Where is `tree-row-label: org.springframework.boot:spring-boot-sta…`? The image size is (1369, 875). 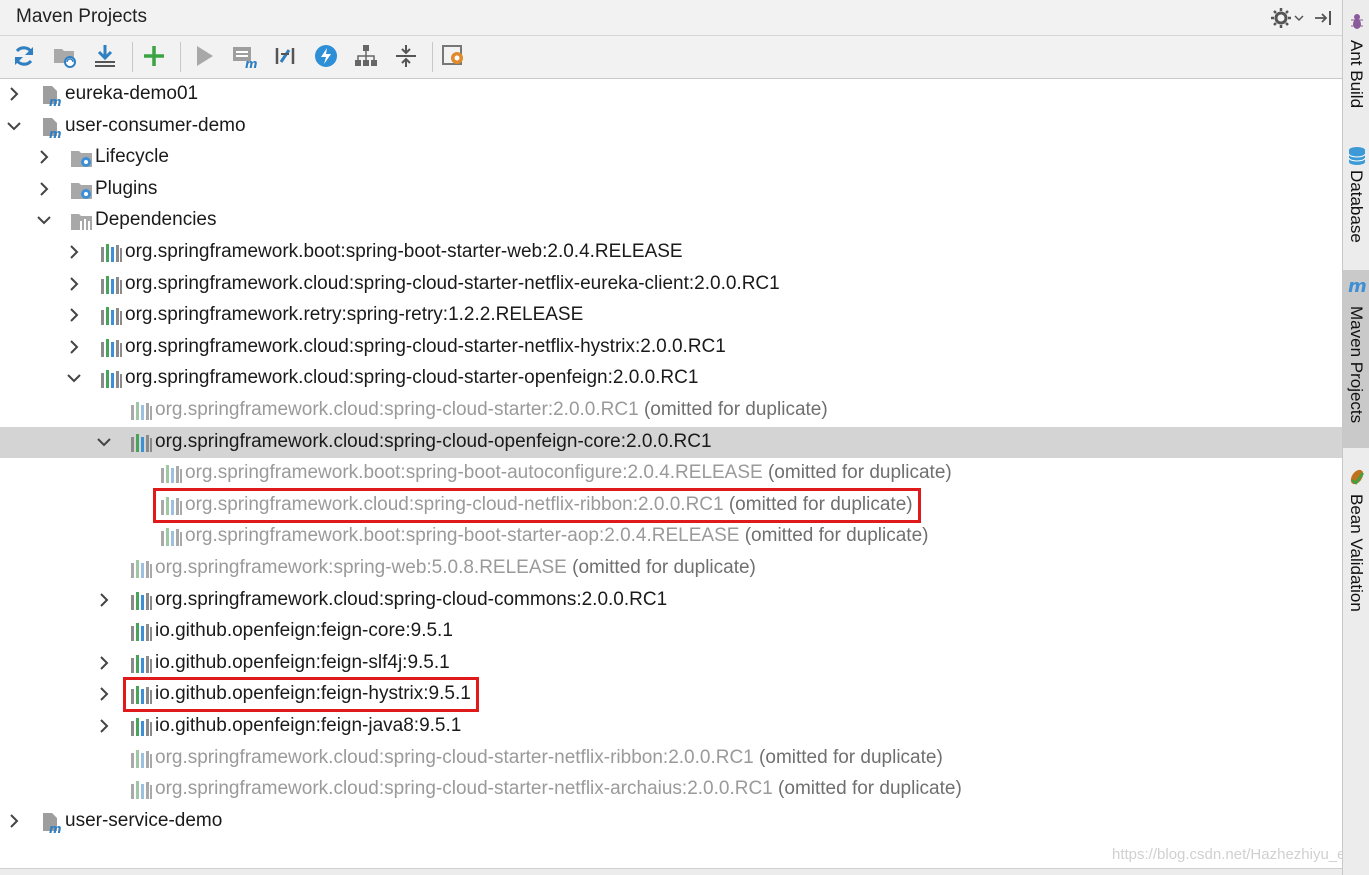 tree-row-label: org.springframework.boot:spring-boot-sta… is located at coordinates (404, 252).